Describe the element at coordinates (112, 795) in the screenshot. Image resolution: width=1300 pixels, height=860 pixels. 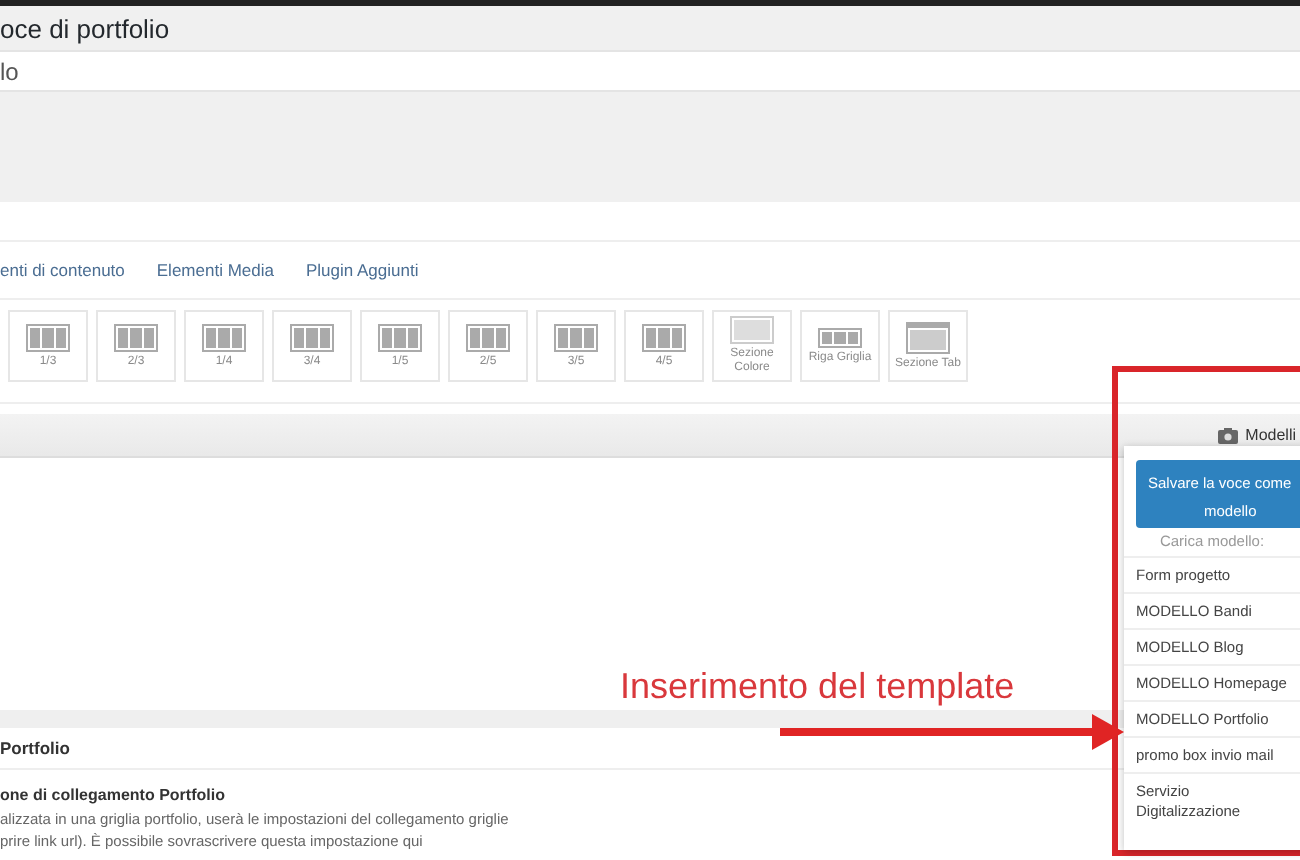
I see `field-label: one di collegamento Portfolio` at that location.